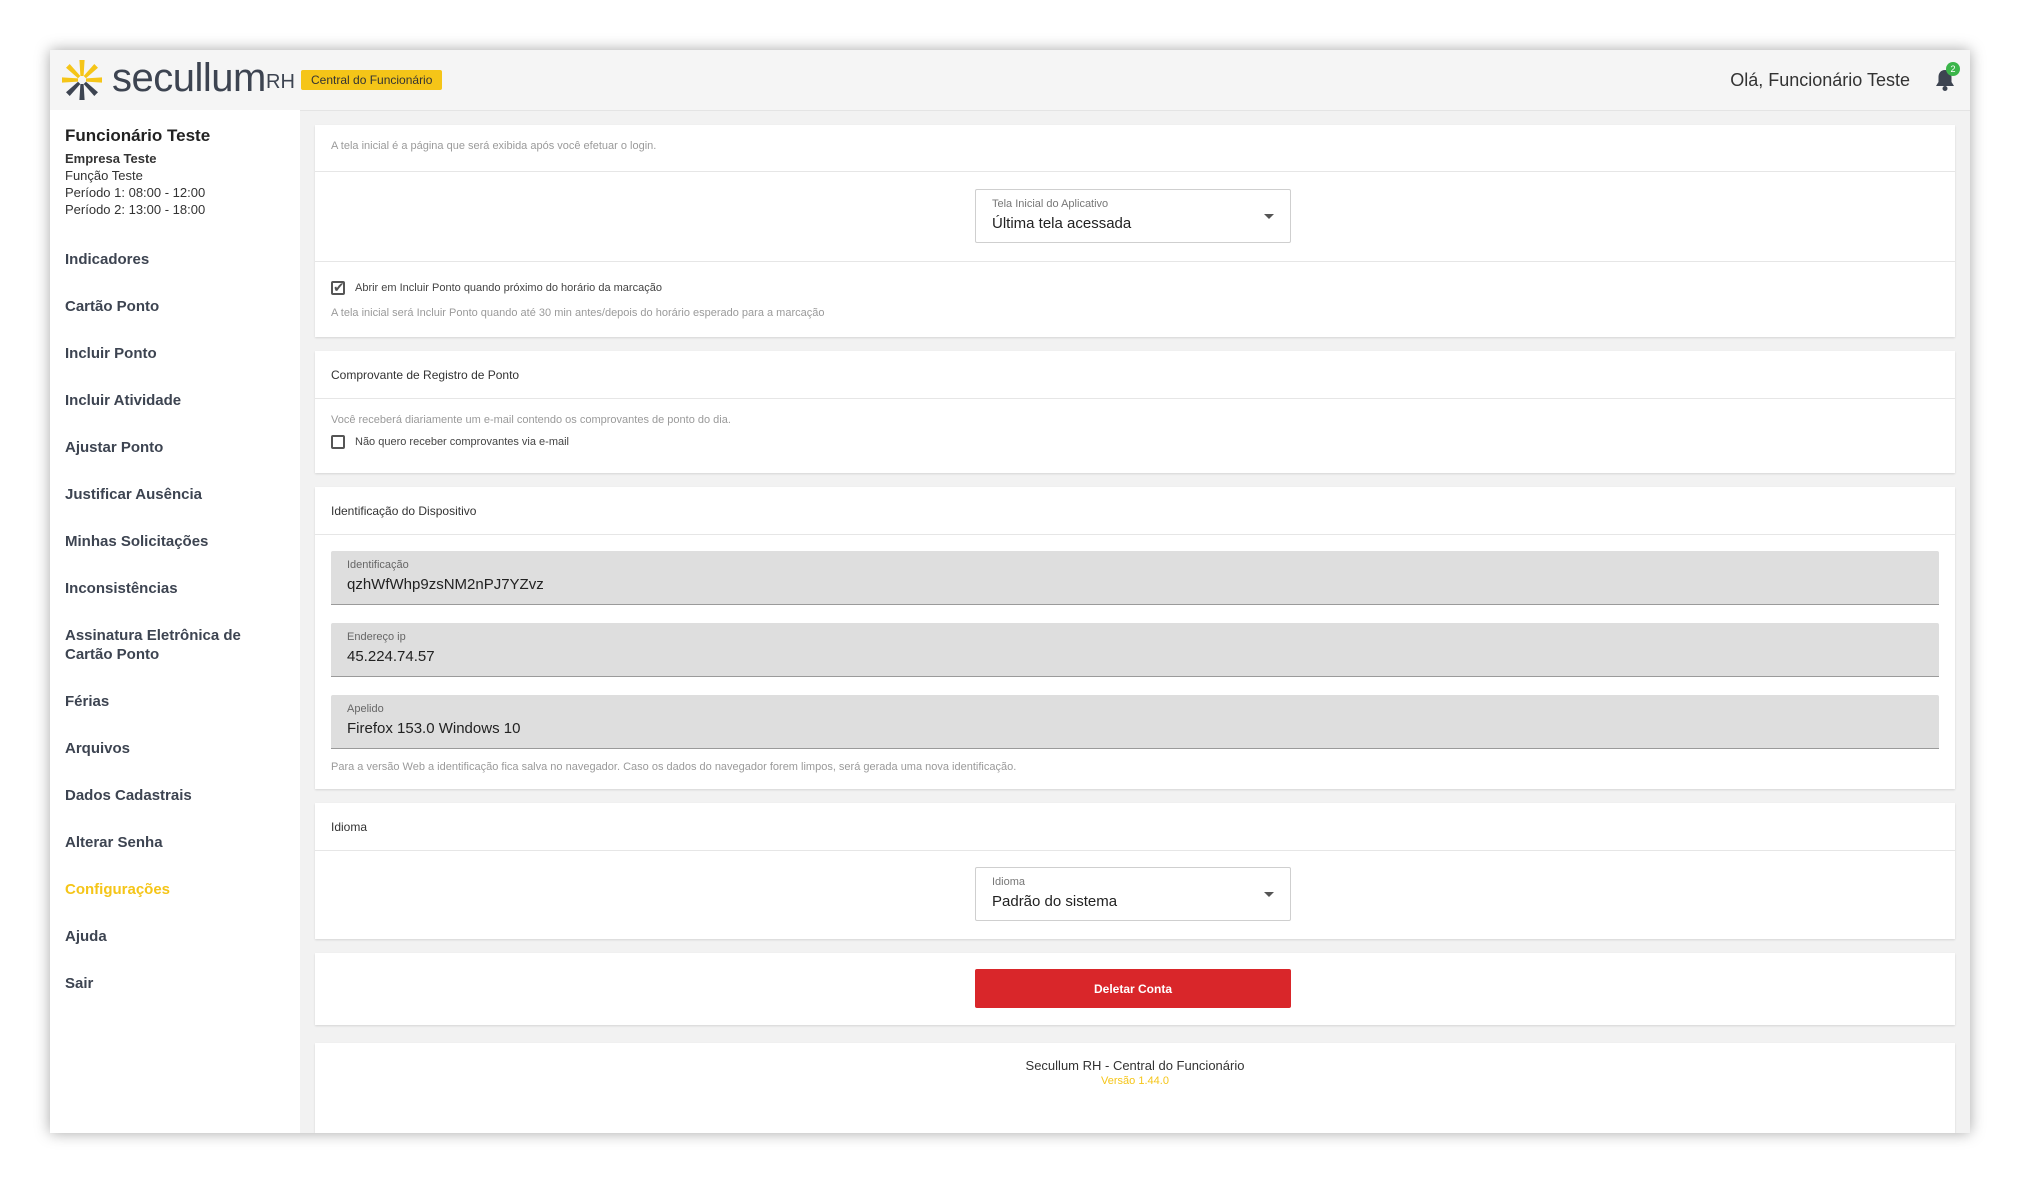 The width and height of the screenshot is (2019, 1179). What do you see at coordinates (372, 80) in the screenshot?
I see `portal-badge: Central do Funcionário` at bounding box center [372, 80].